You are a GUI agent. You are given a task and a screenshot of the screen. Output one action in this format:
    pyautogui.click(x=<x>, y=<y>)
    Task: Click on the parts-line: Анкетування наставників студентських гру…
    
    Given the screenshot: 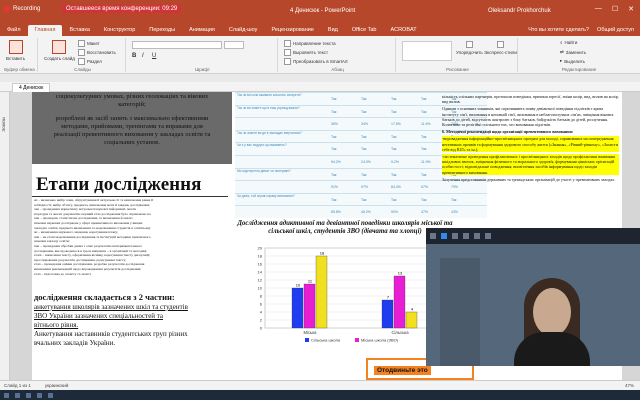 What is the action you would take?
    pyautogui.click(x=111, y=334)
    